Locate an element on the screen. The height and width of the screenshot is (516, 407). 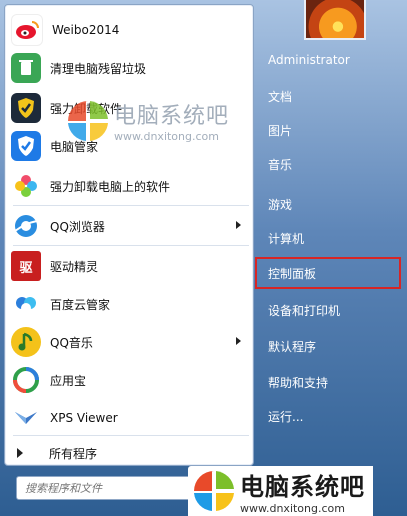
program-label: 应用宝 is located at coordinates (68, 380).